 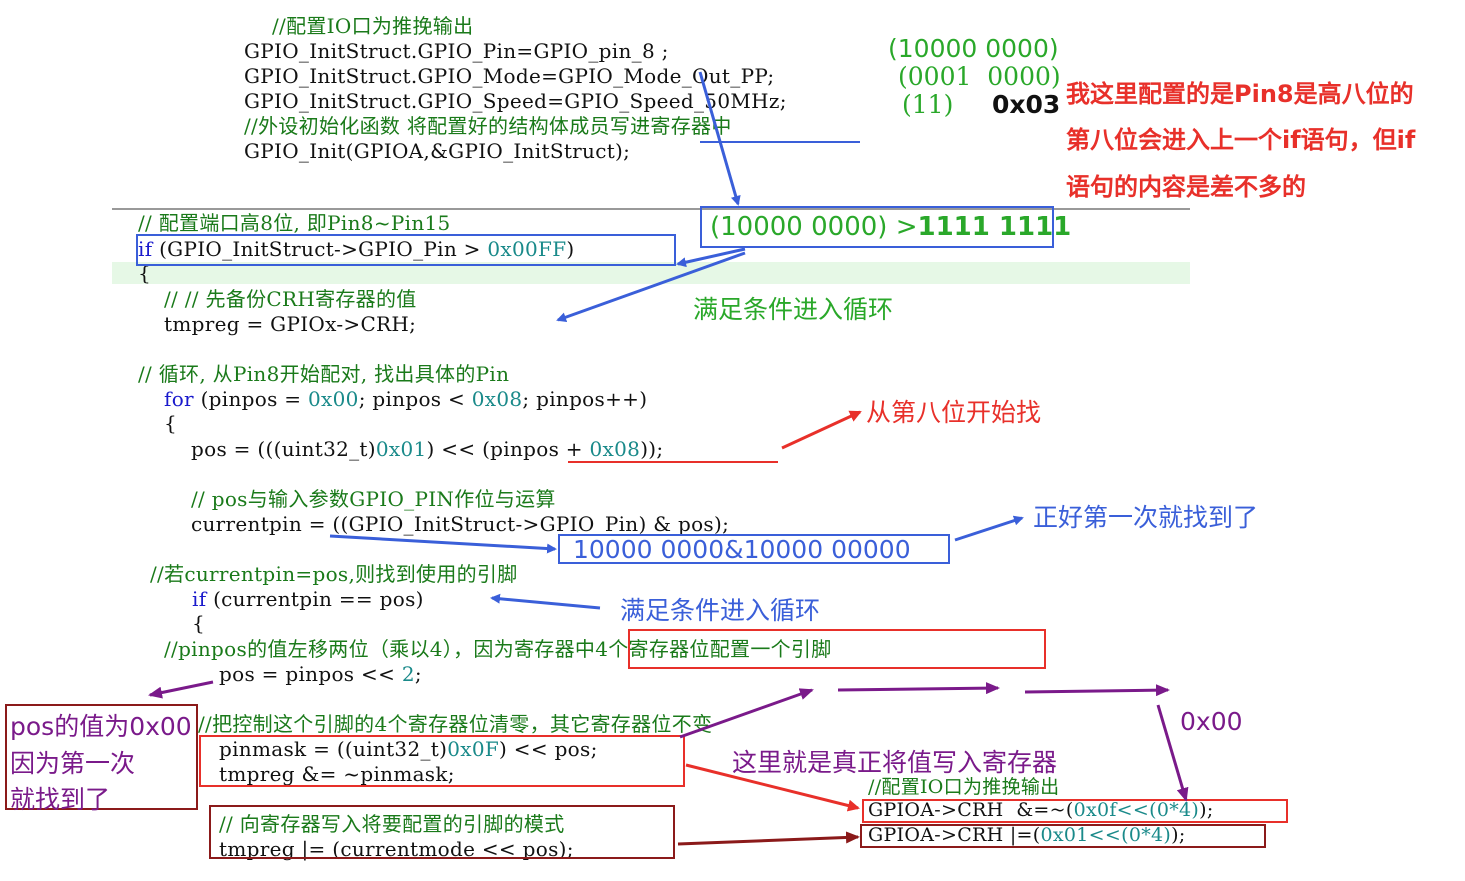 What do you see at coordinates (181, 689) in the screenshot?
I see `arrow-pos-value` at bounding box center [181, 689].